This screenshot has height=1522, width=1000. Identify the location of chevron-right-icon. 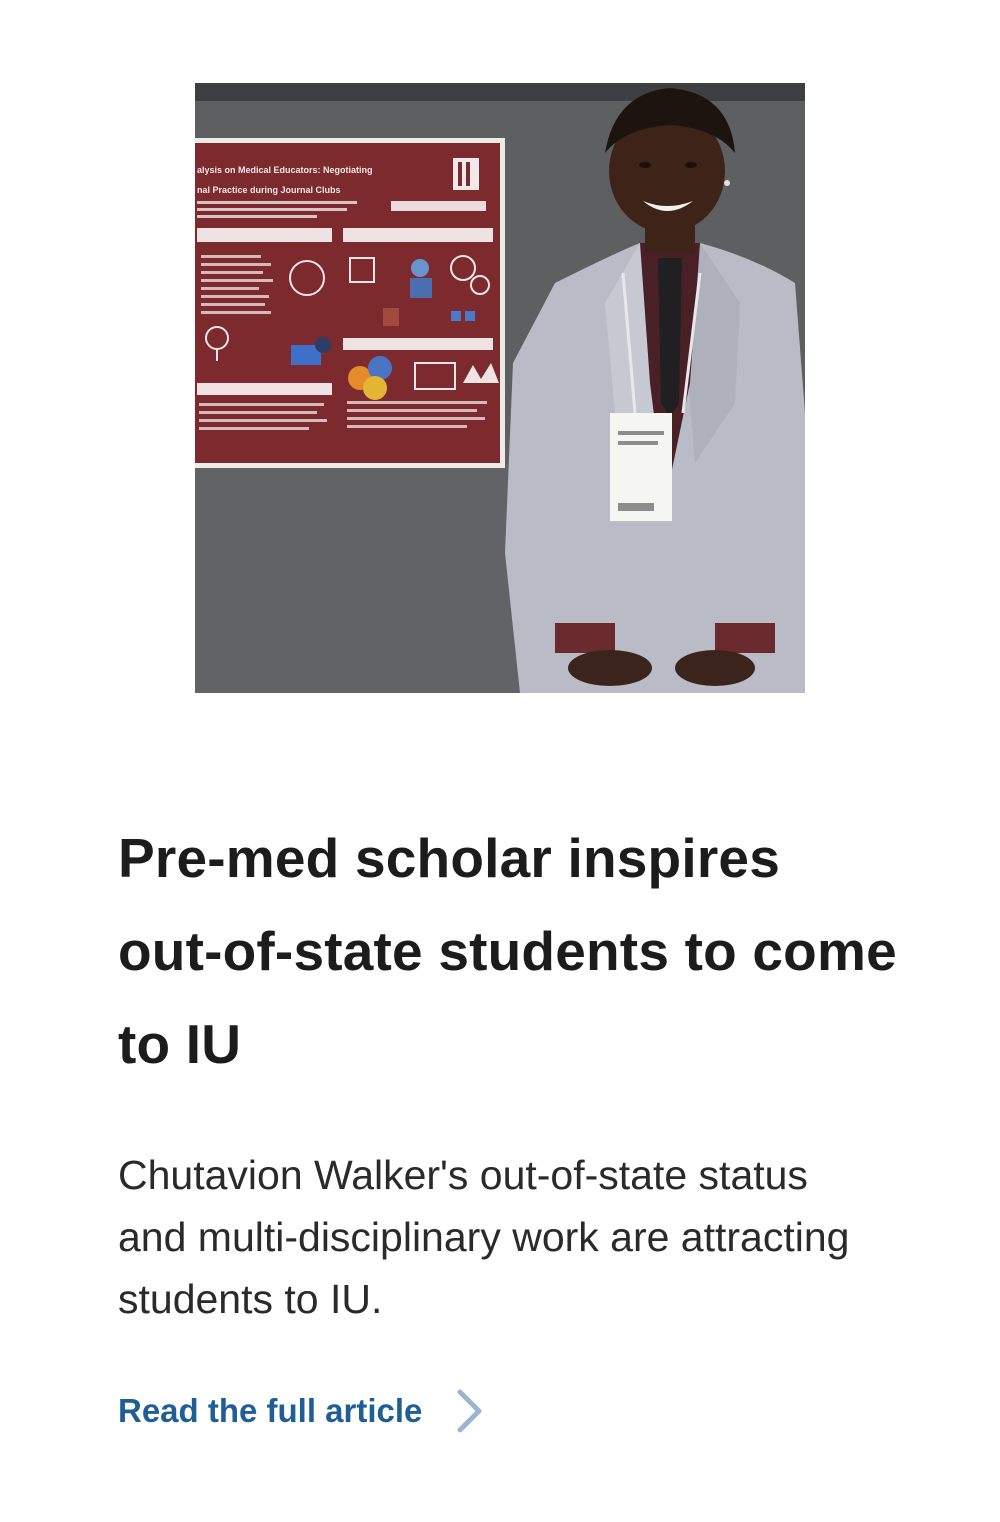
(470, 1411).